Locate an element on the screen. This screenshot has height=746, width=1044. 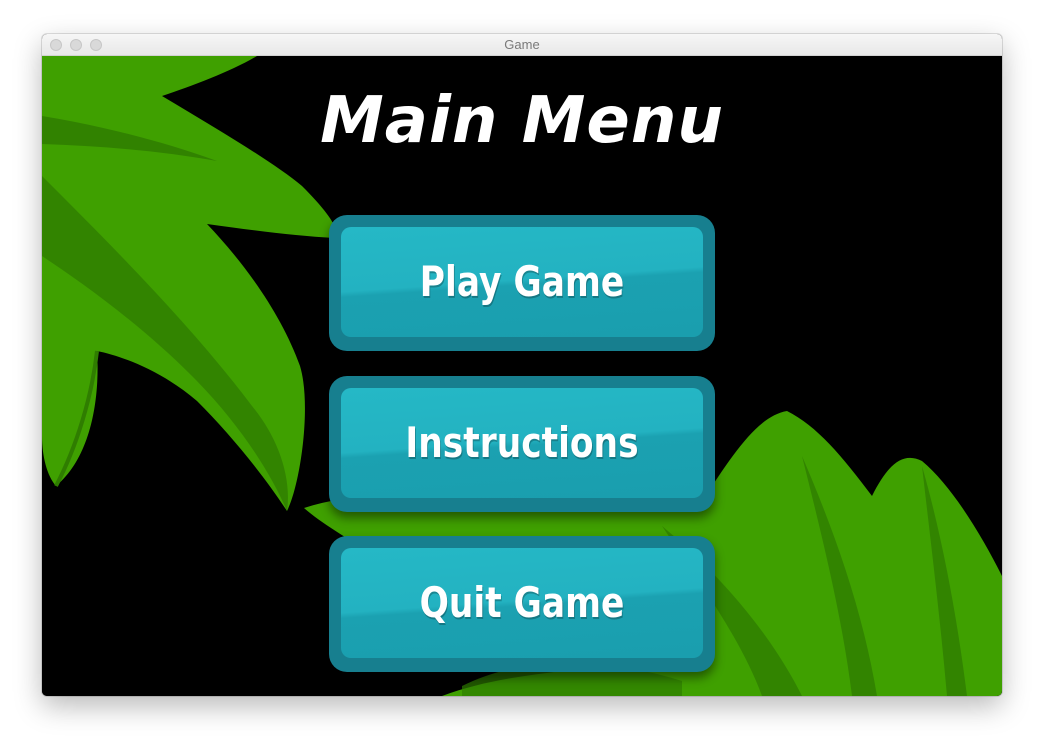
window-title: Game is located at coordinates (522, 44).